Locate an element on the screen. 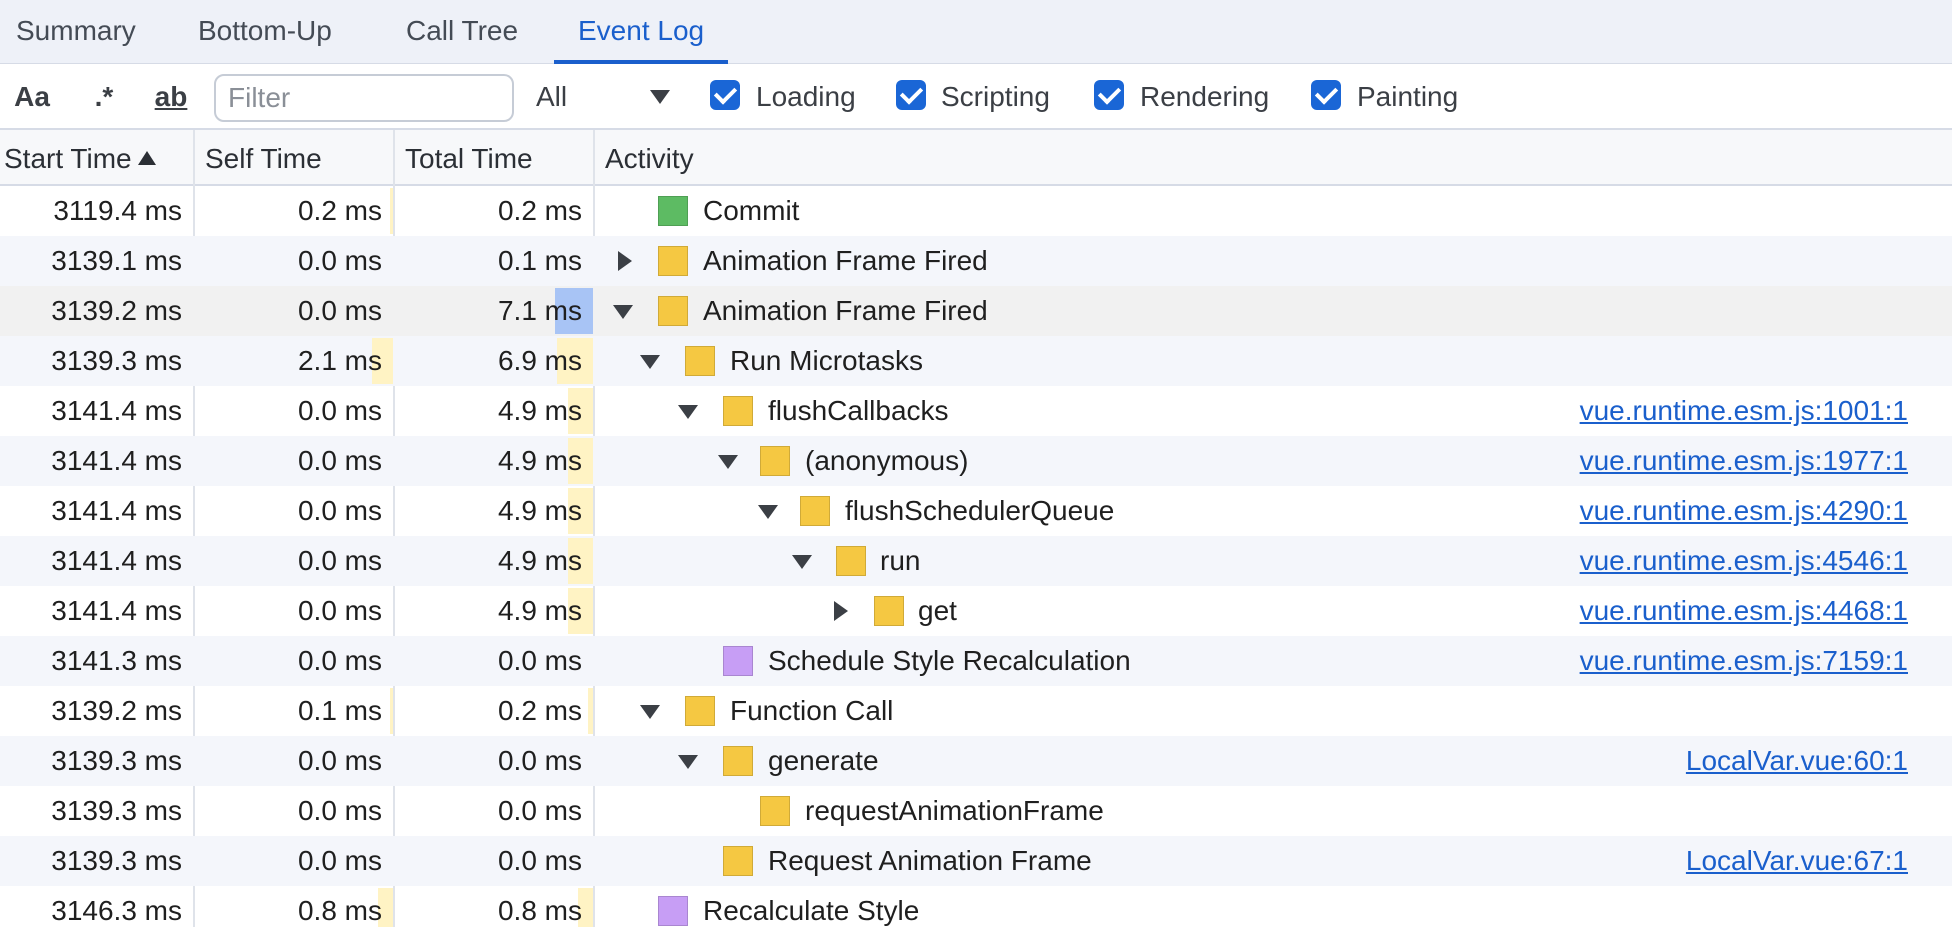 Image resolution: width=1952 pixels, height=927 pixels. match-case-button: Aa is located at coordinates (32, 97).